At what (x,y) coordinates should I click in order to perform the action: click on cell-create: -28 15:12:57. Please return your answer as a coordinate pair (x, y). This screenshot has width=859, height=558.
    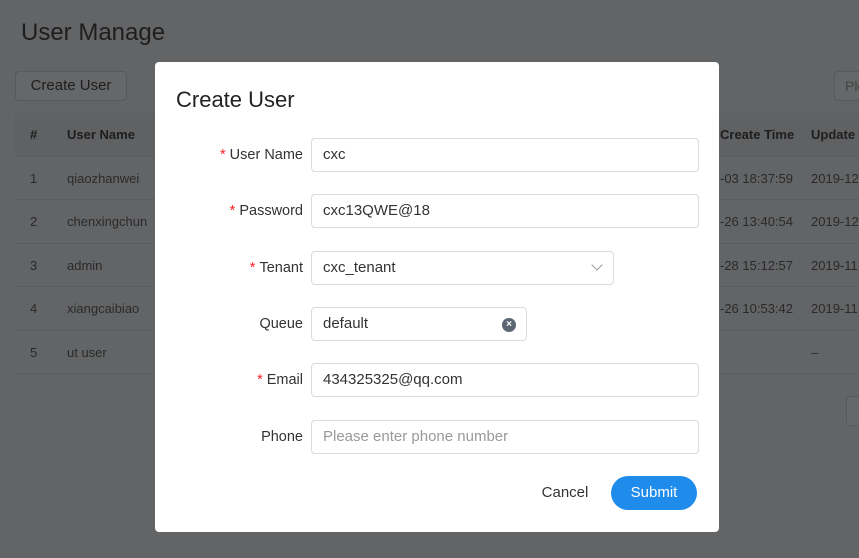
    Looking at the image, I should click on (757, 265).